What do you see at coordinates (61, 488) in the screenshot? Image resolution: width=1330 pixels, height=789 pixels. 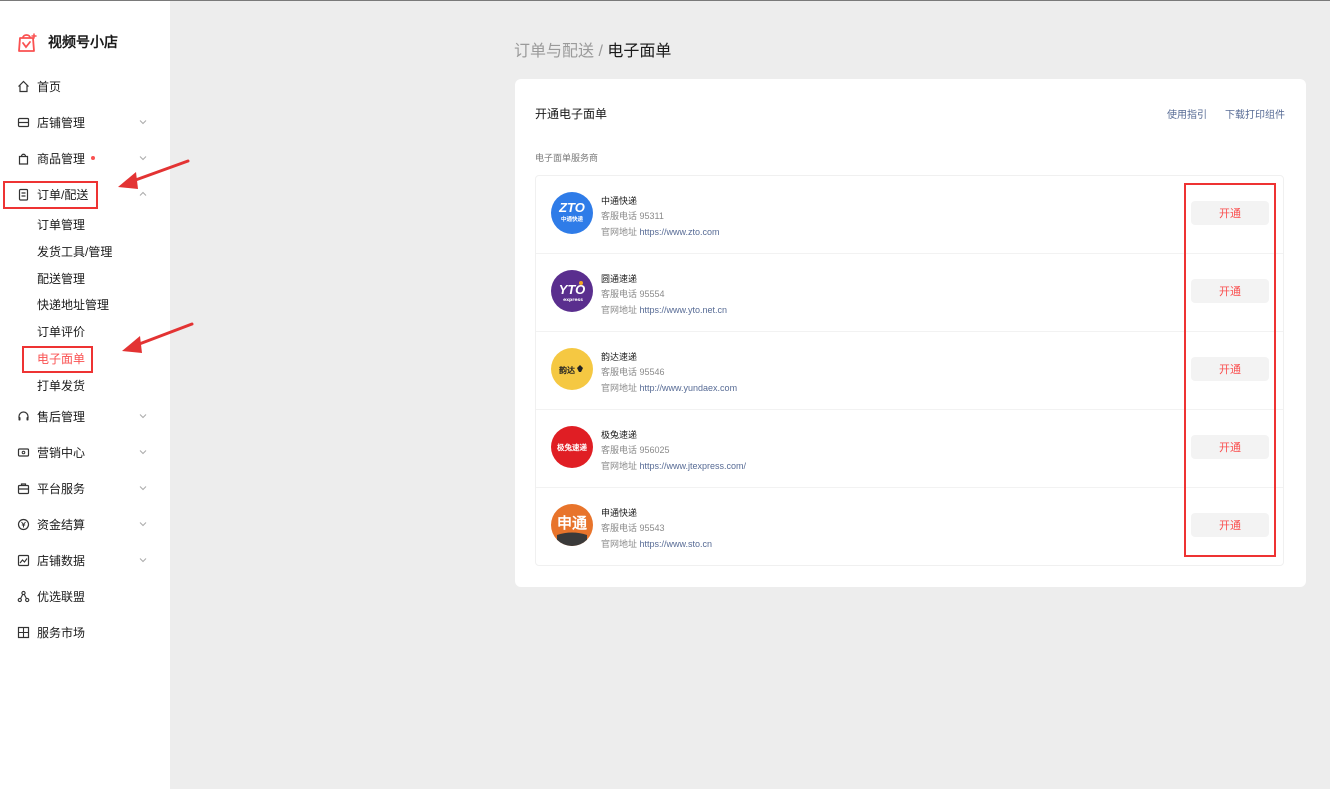 I see `sidebar-item-label: 平台服务` at bounding box center [61, 488].